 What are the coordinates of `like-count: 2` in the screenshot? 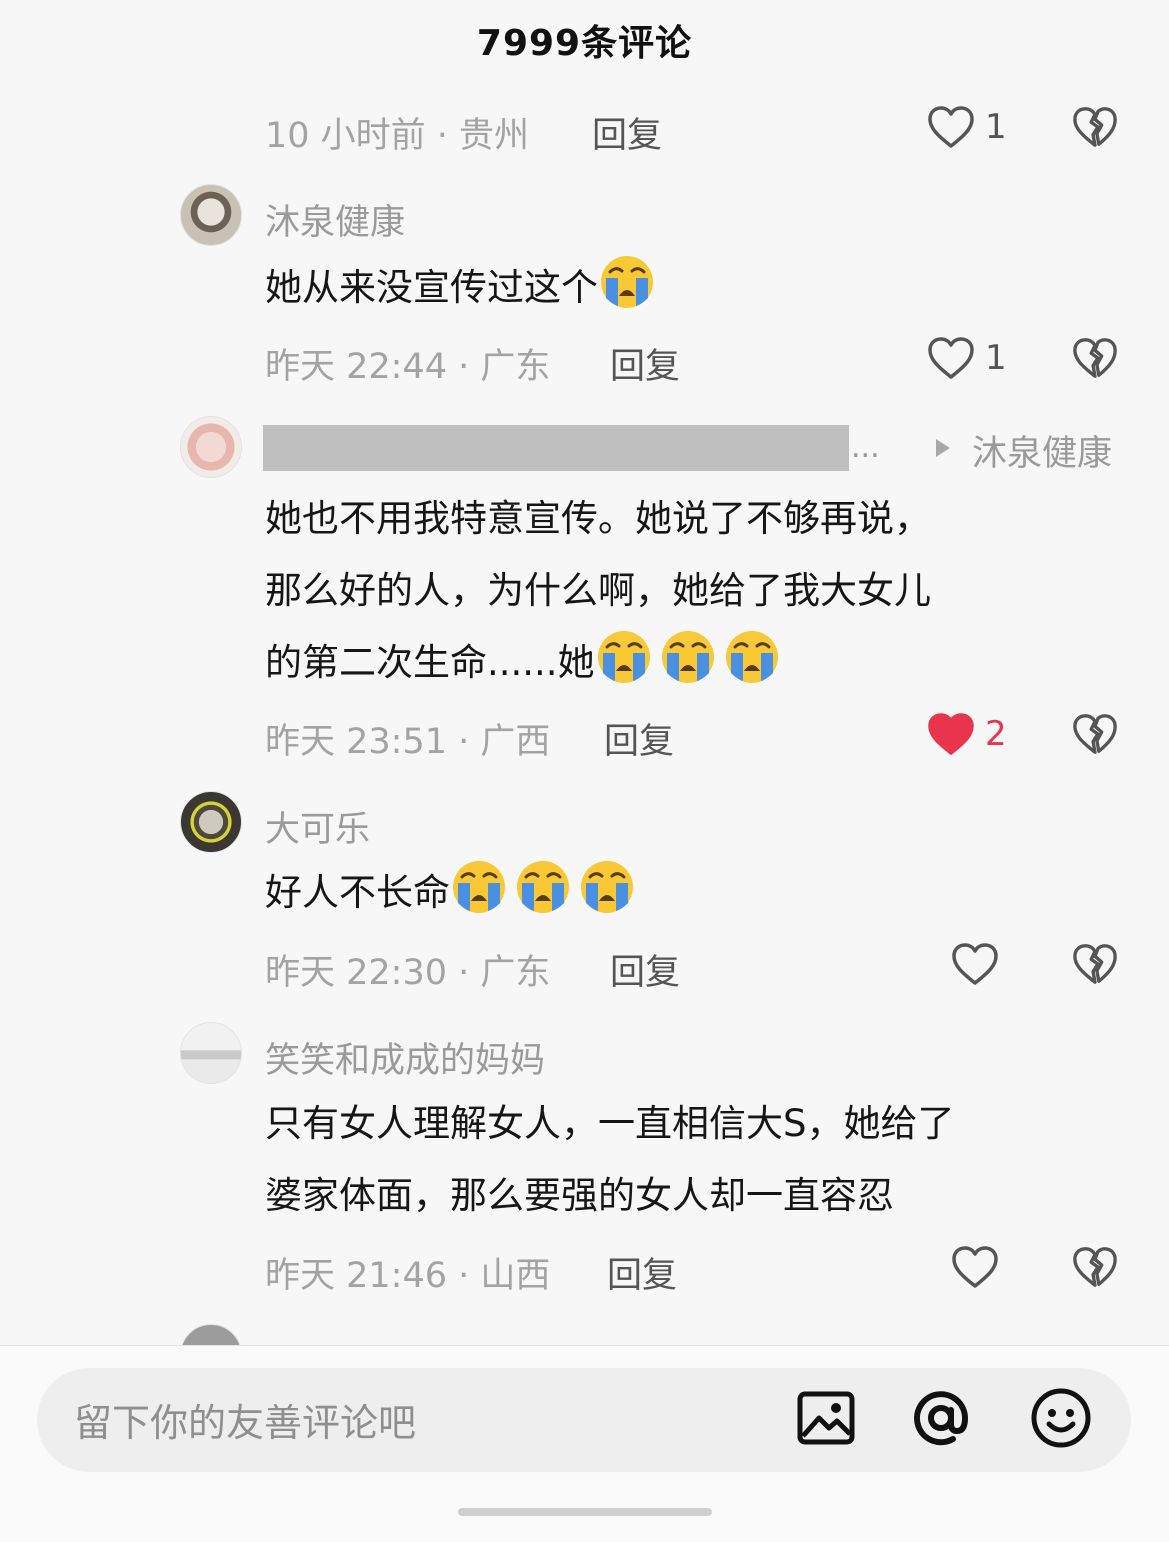 It's located at (996, 734).